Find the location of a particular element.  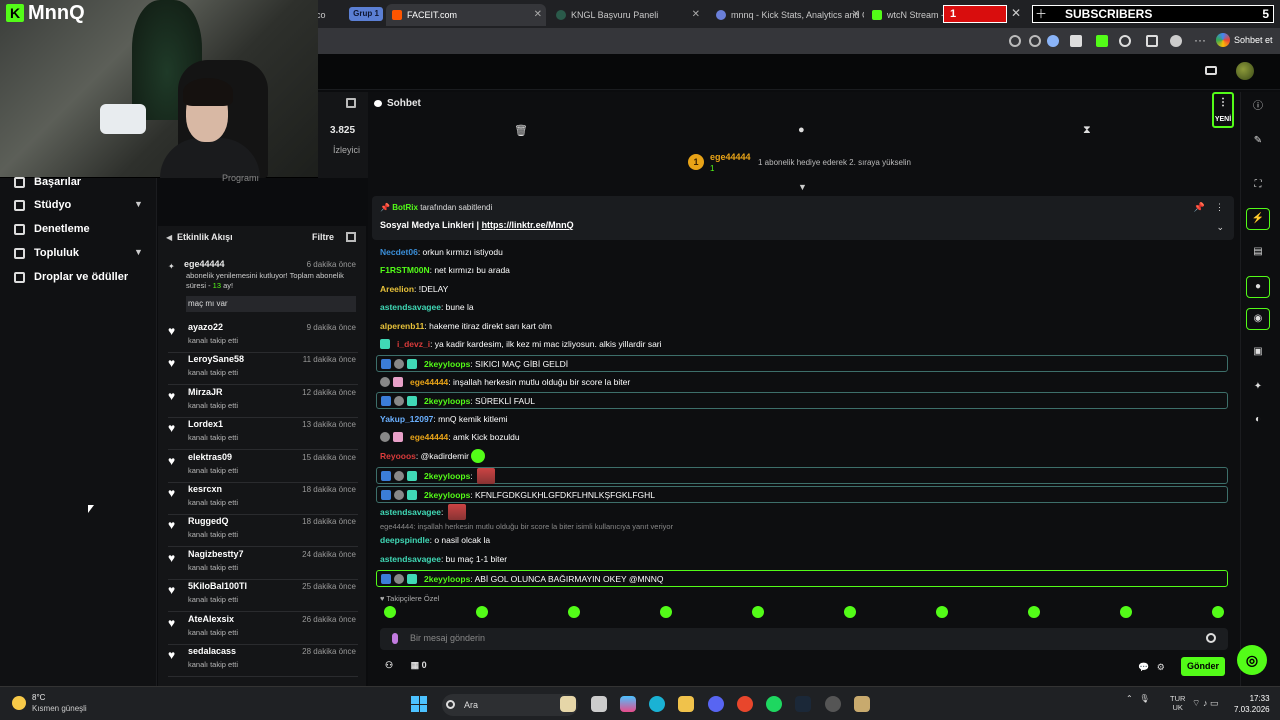

mic-icon is located at coordinates (395, 638).